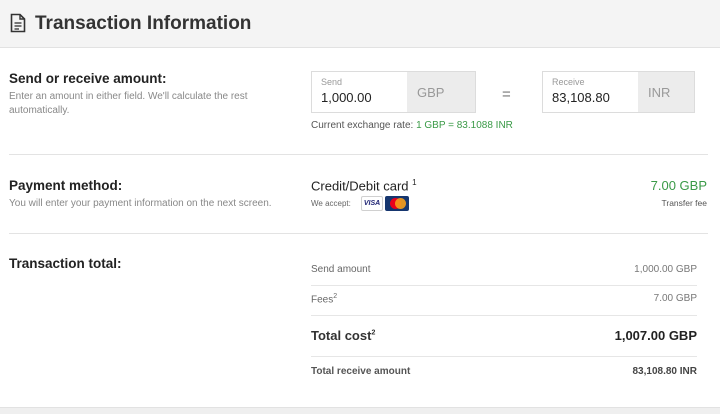  I want to click on row-label: Total cost, so click(341, 335).